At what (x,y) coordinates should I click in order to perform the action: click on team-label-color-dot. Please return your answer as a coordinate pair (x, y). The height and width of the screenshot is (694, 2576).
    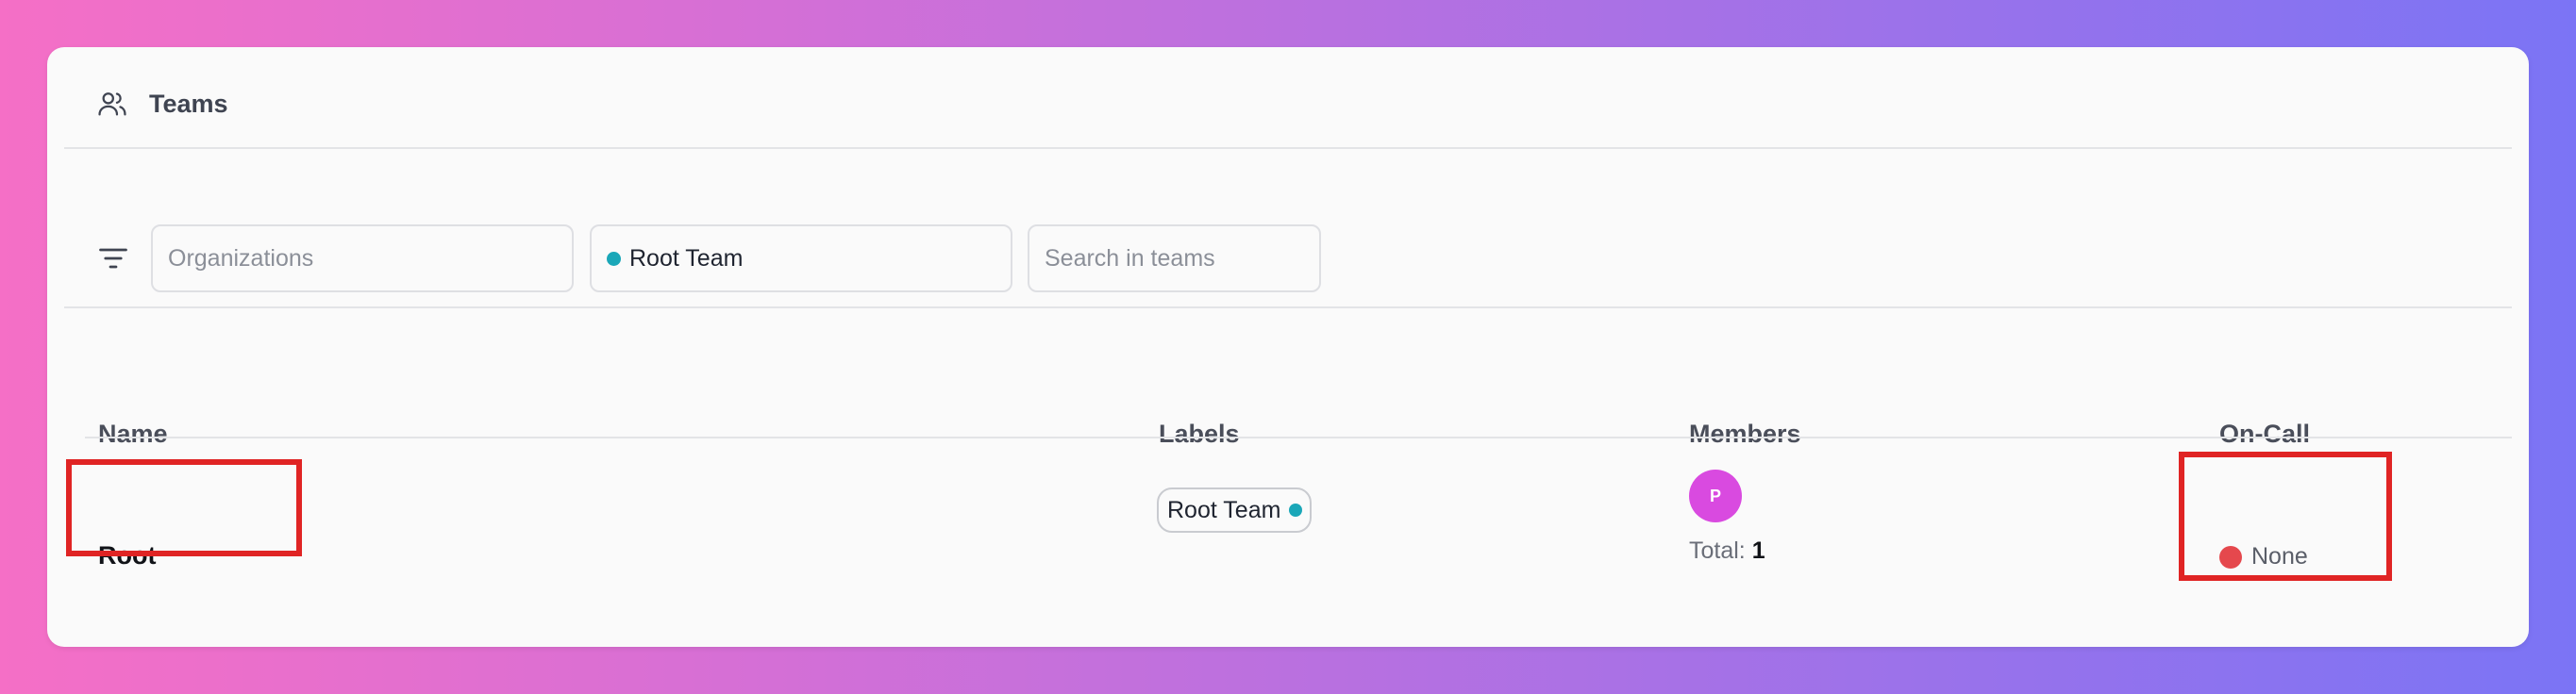
    Looking at the image, I should click on (1296, 510).